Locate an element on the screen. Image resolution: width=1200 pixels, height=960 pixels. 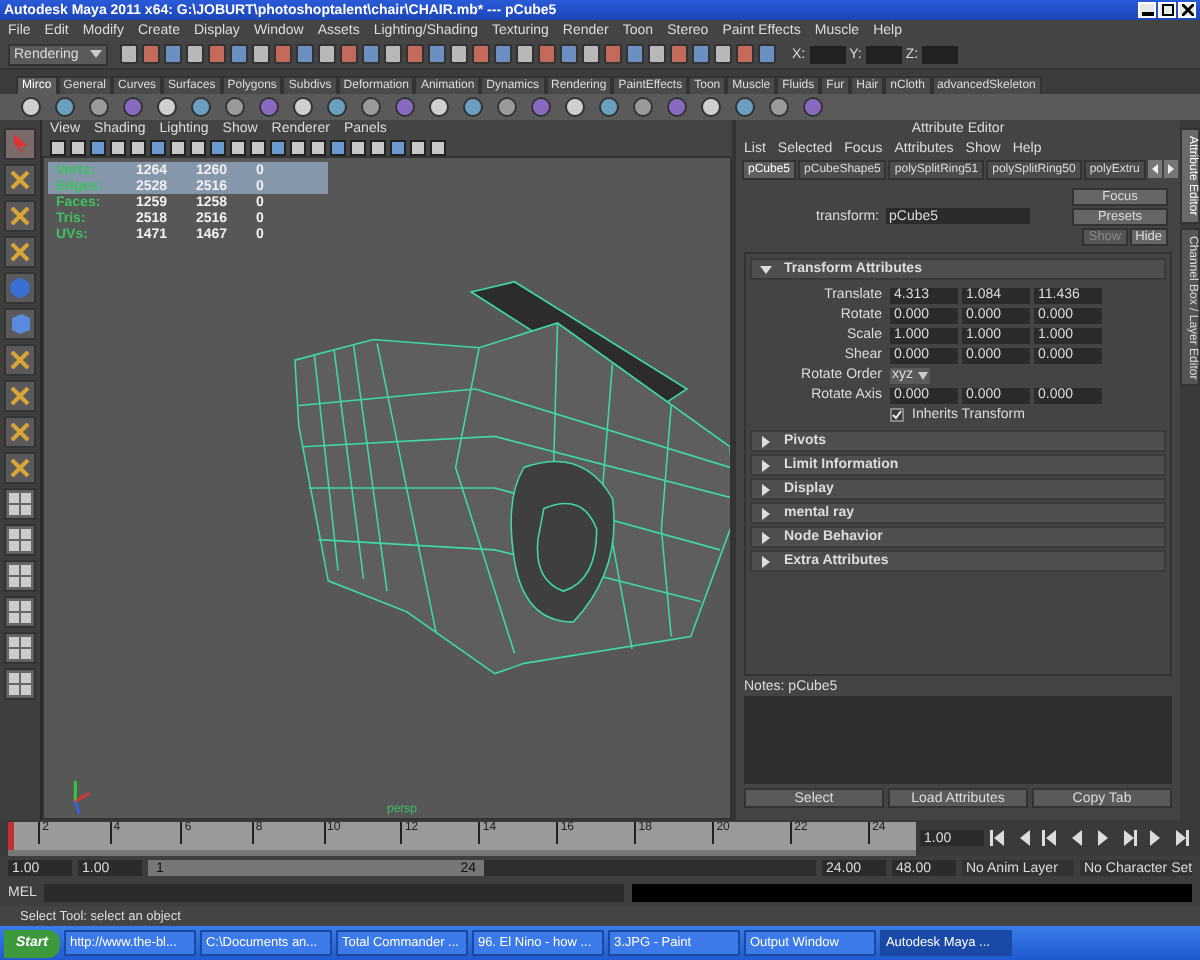
maximize-button is located at coordinates (1167, 10).